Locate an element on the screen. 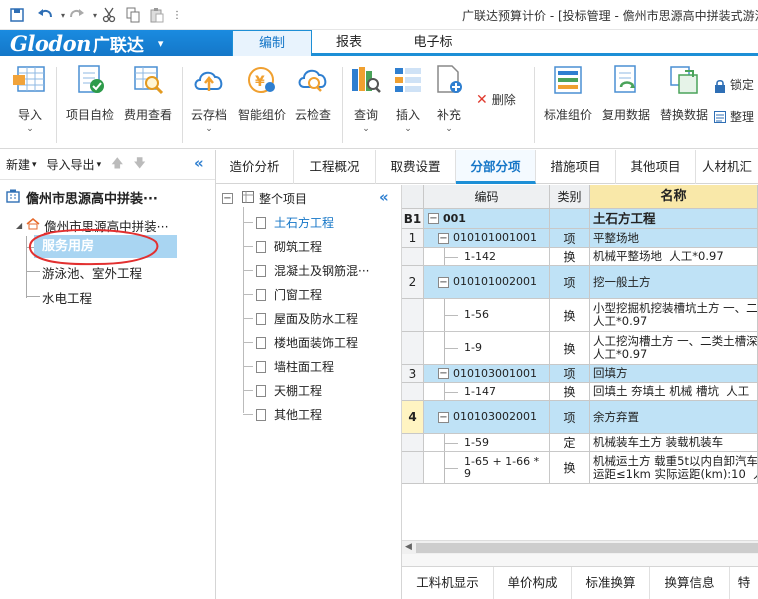 This screenshot has height=599, width=758. table-row: 1-147 换回填土 夯填土 机械 槽坑 人工 is located at coordinates (580, 392).